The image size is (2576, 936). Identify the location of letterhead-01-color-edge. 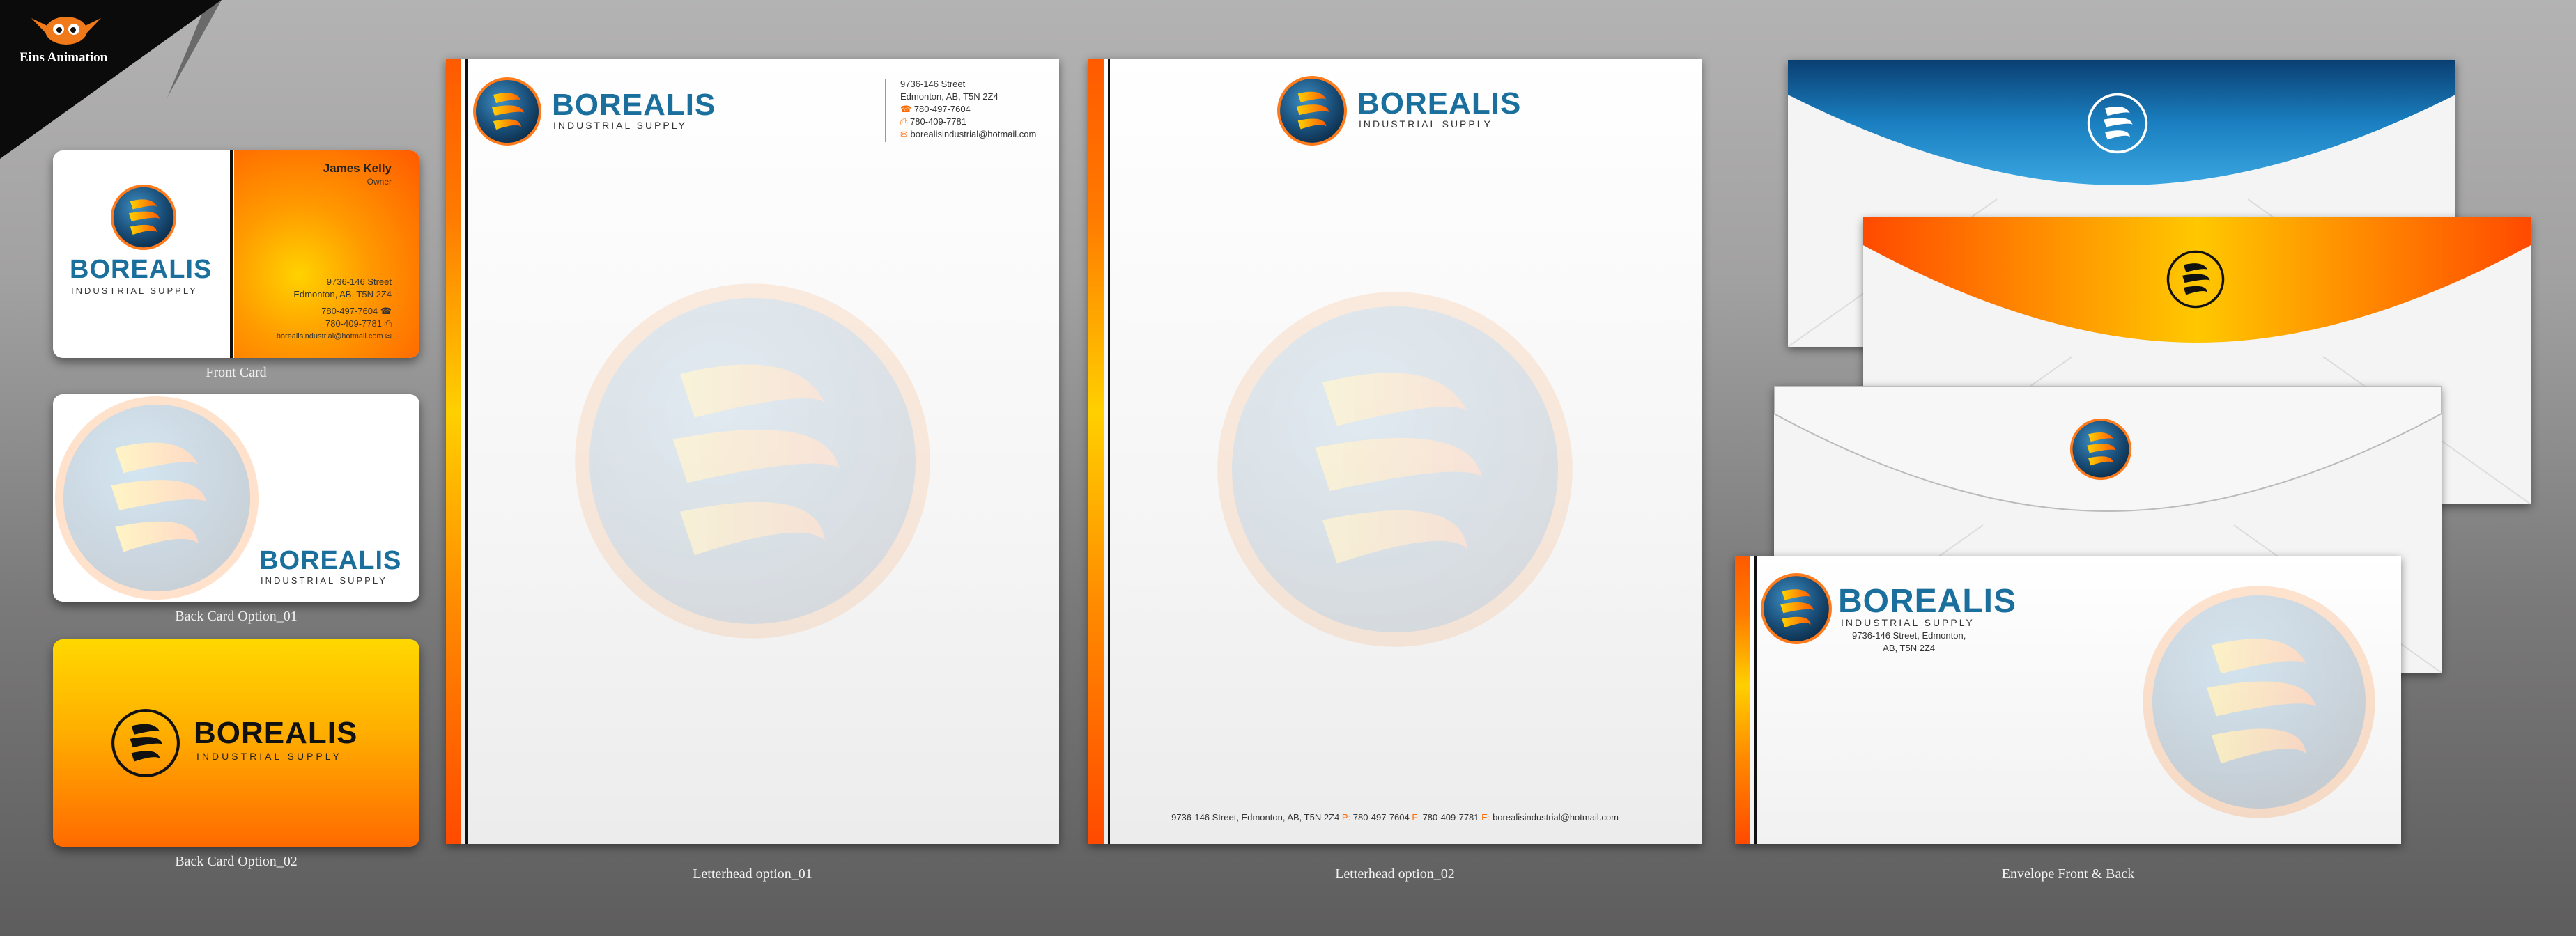
(454, 451).